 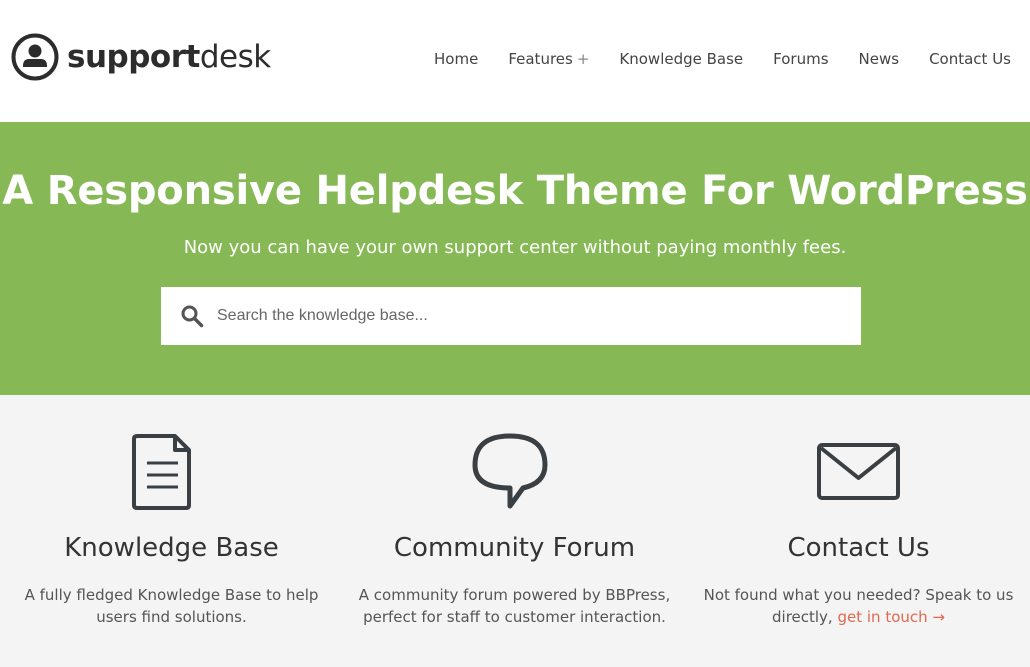 What do you see at coordinates (858, 471) in the screenshot?
I see `envelope-icon` at bounding box center [858, 471].